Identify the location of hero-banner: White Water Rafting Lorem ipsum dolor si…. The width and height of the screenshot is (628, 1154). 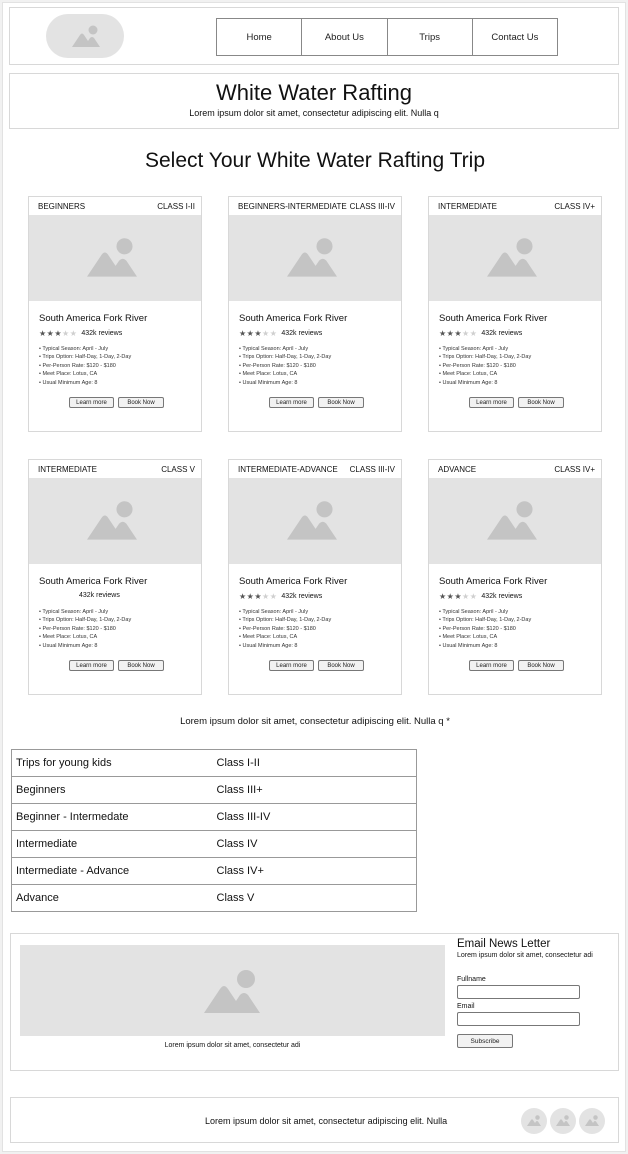
(314, 101).